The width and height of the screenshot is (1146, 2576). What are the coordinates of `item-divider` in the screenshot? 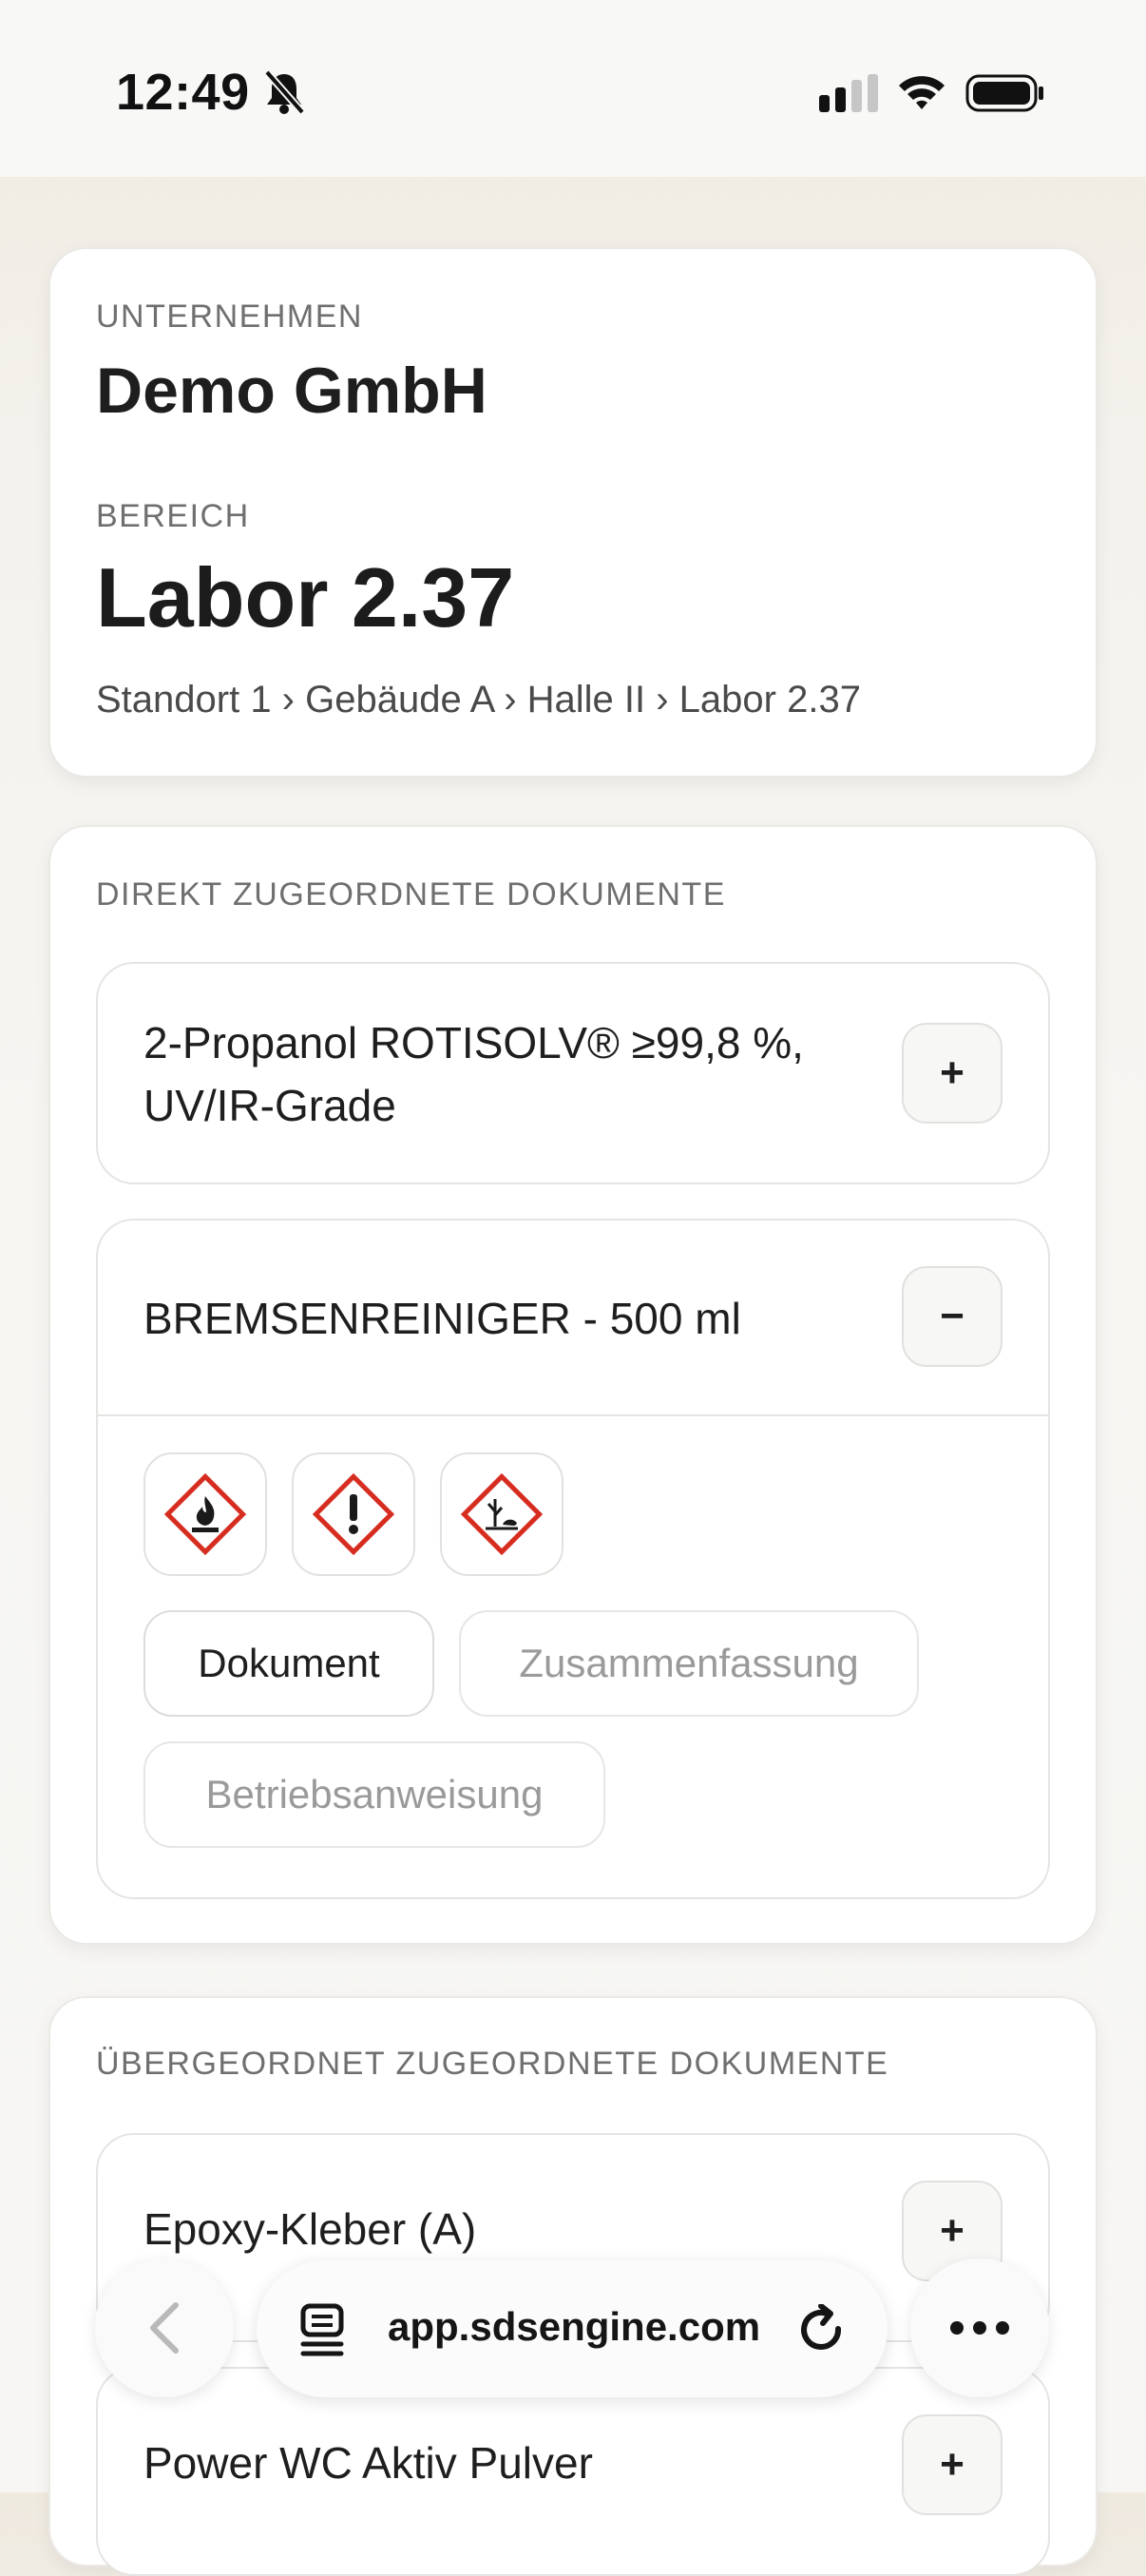 It's located at (573, 1415).